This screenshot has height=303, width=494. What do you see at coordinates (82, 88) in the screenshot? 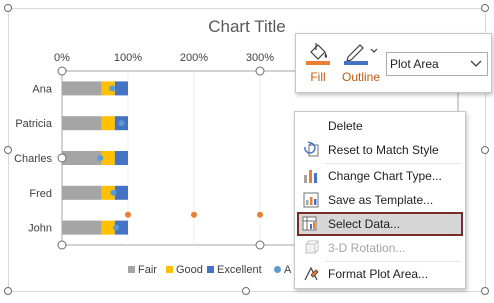
I see `bar-fair-ana` at bounding box center [82, 88].